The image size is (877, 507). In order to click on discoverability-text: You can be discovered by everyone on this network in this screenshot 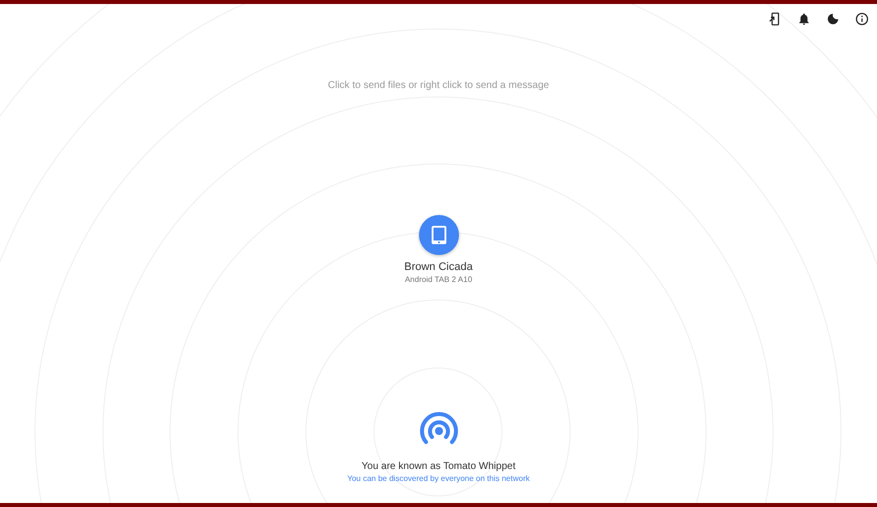, I will do `click(438, 478)`.